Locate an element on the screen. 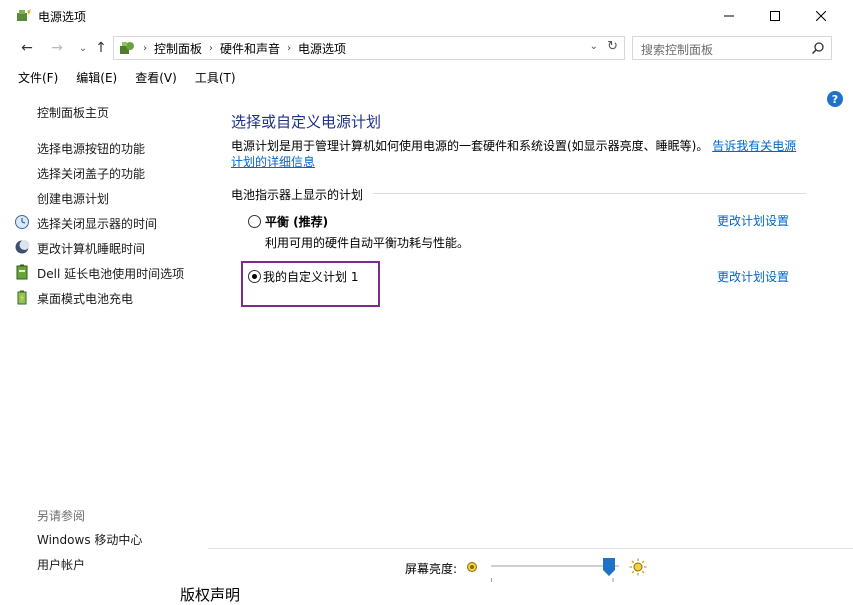  back-button: ← is located at coordinates (27, 48).